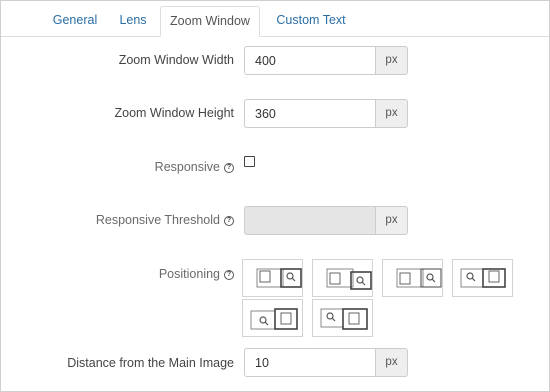 The height and width of the screenshot is (392, 550). Describe the element at coordinates (311, 21) in the screenshot. I see `tab-custom-text: Custom Text` at that location.